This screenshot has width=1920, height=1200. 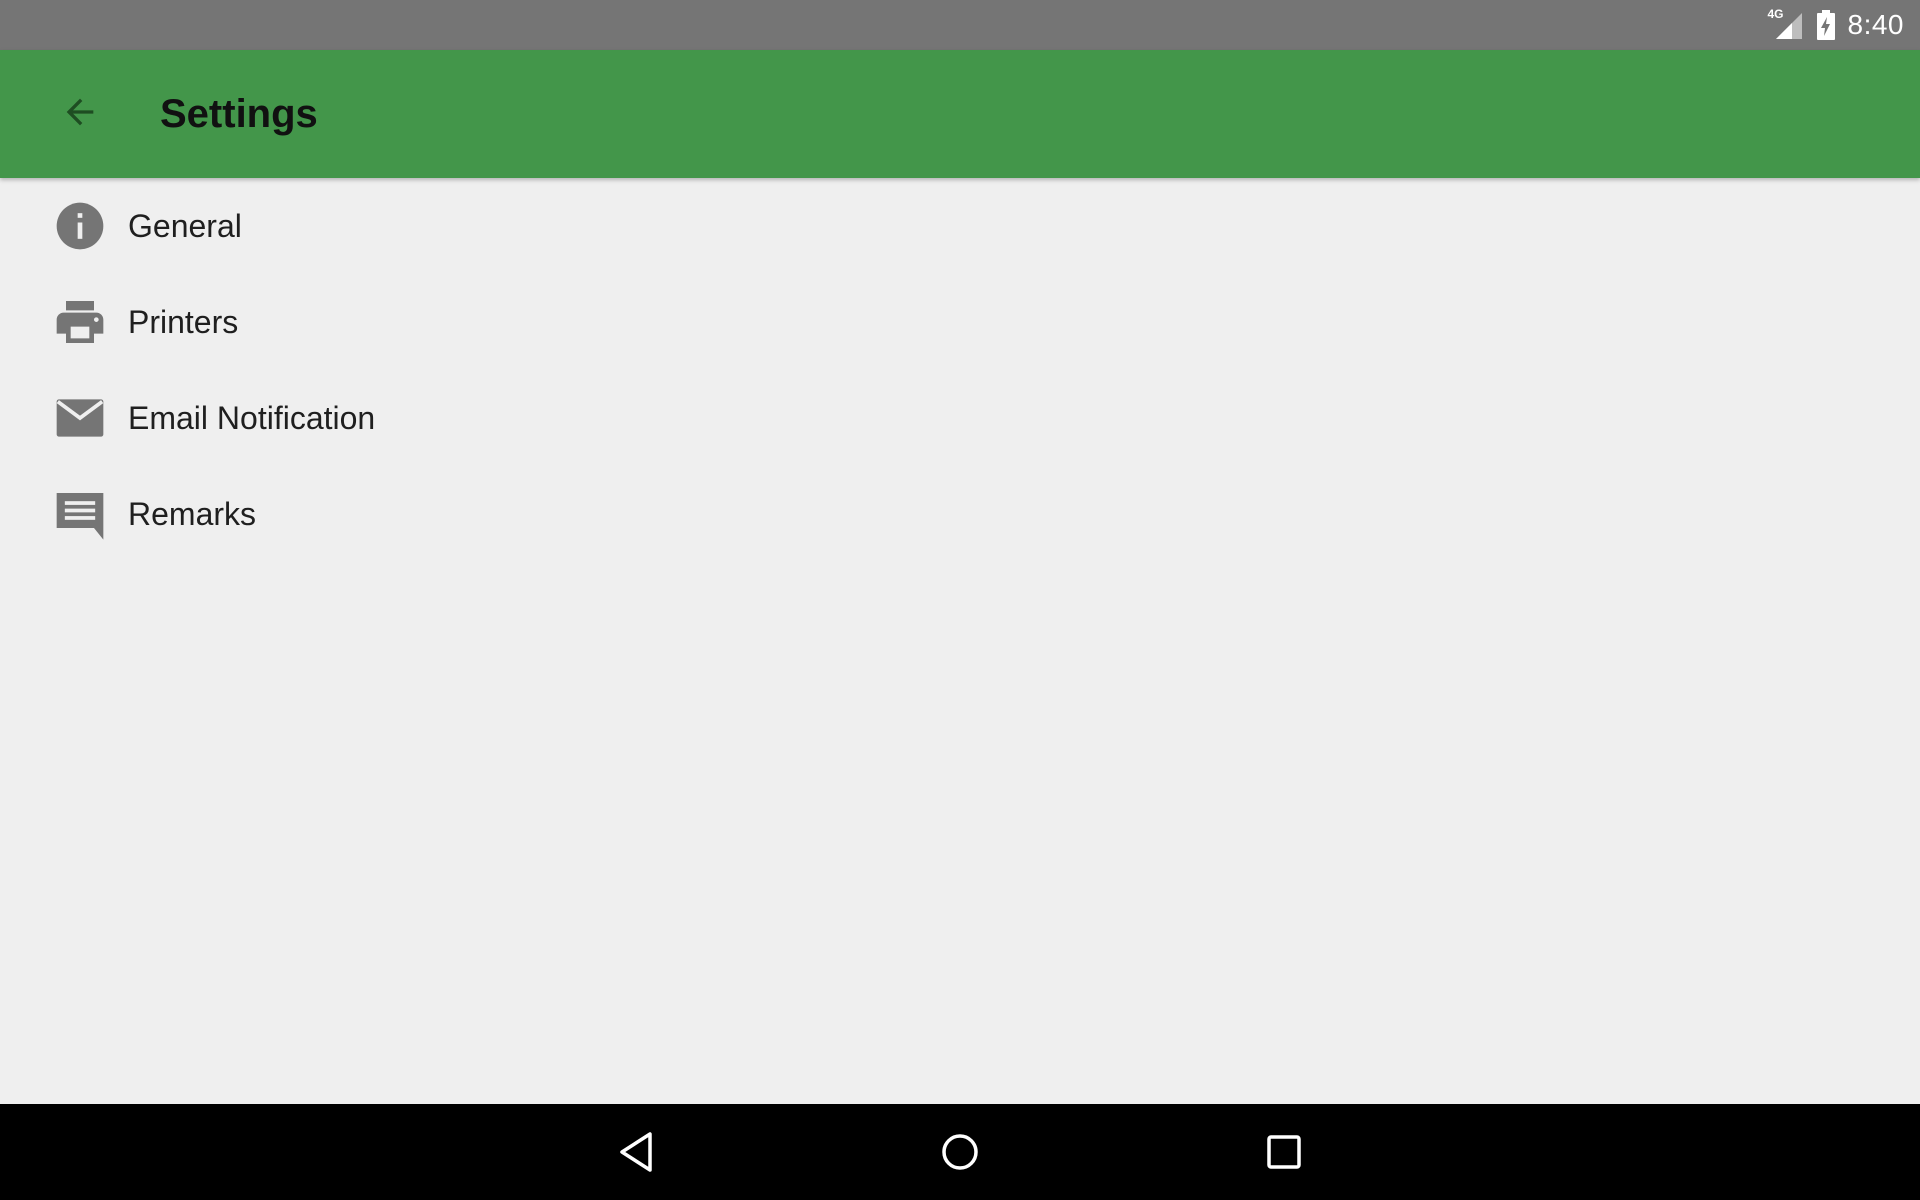 What do you see at coordinates (185, 225) in the screenshot?
I see `settings-item-label: General` at bounding box center [185, 225].